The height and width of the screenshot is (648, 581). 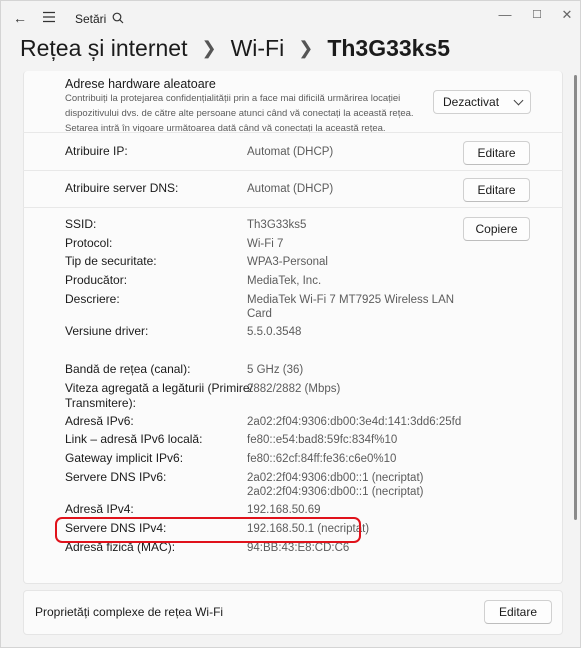 I want to click on property-label: Transmitere):, so click(x=100, y=403).